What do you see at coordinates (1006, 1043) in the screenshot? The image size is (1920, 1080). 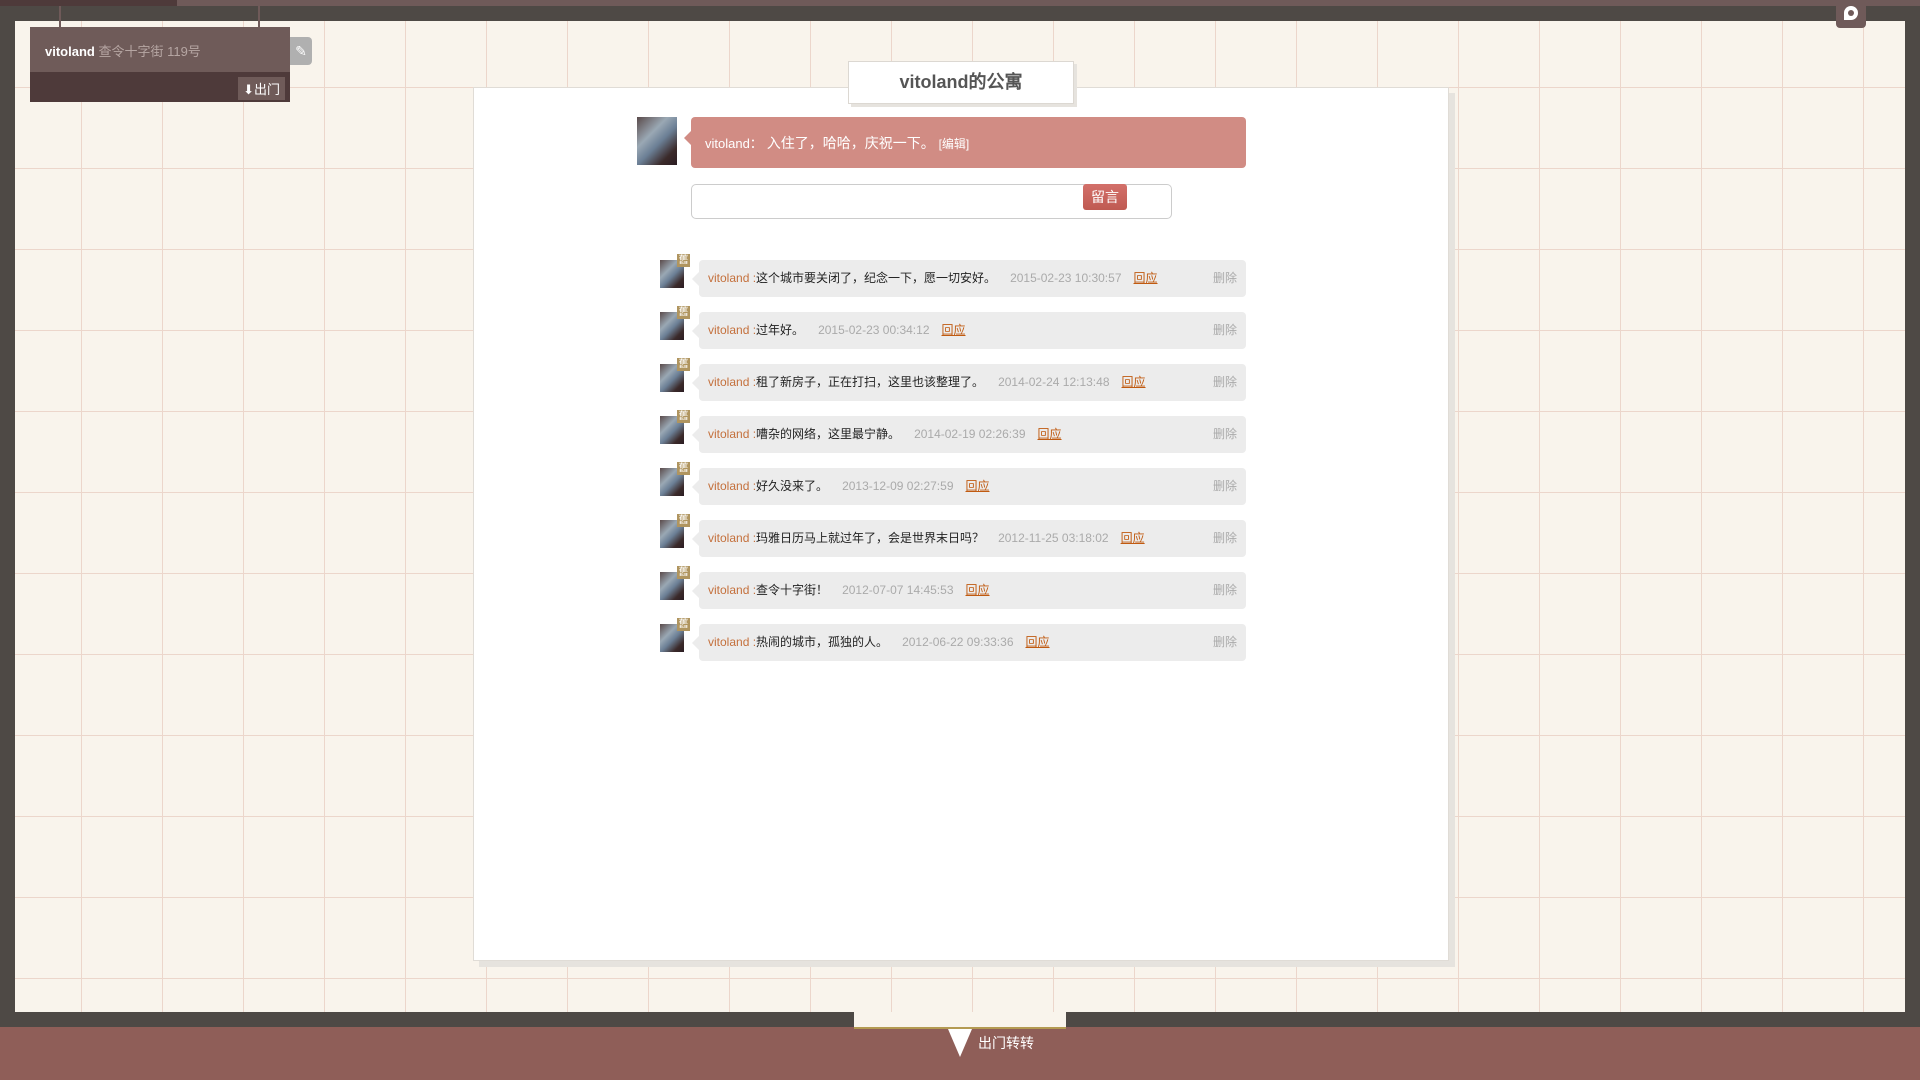 I see `go-out-label: 出门转转` at bounding box center [1006, 1043].